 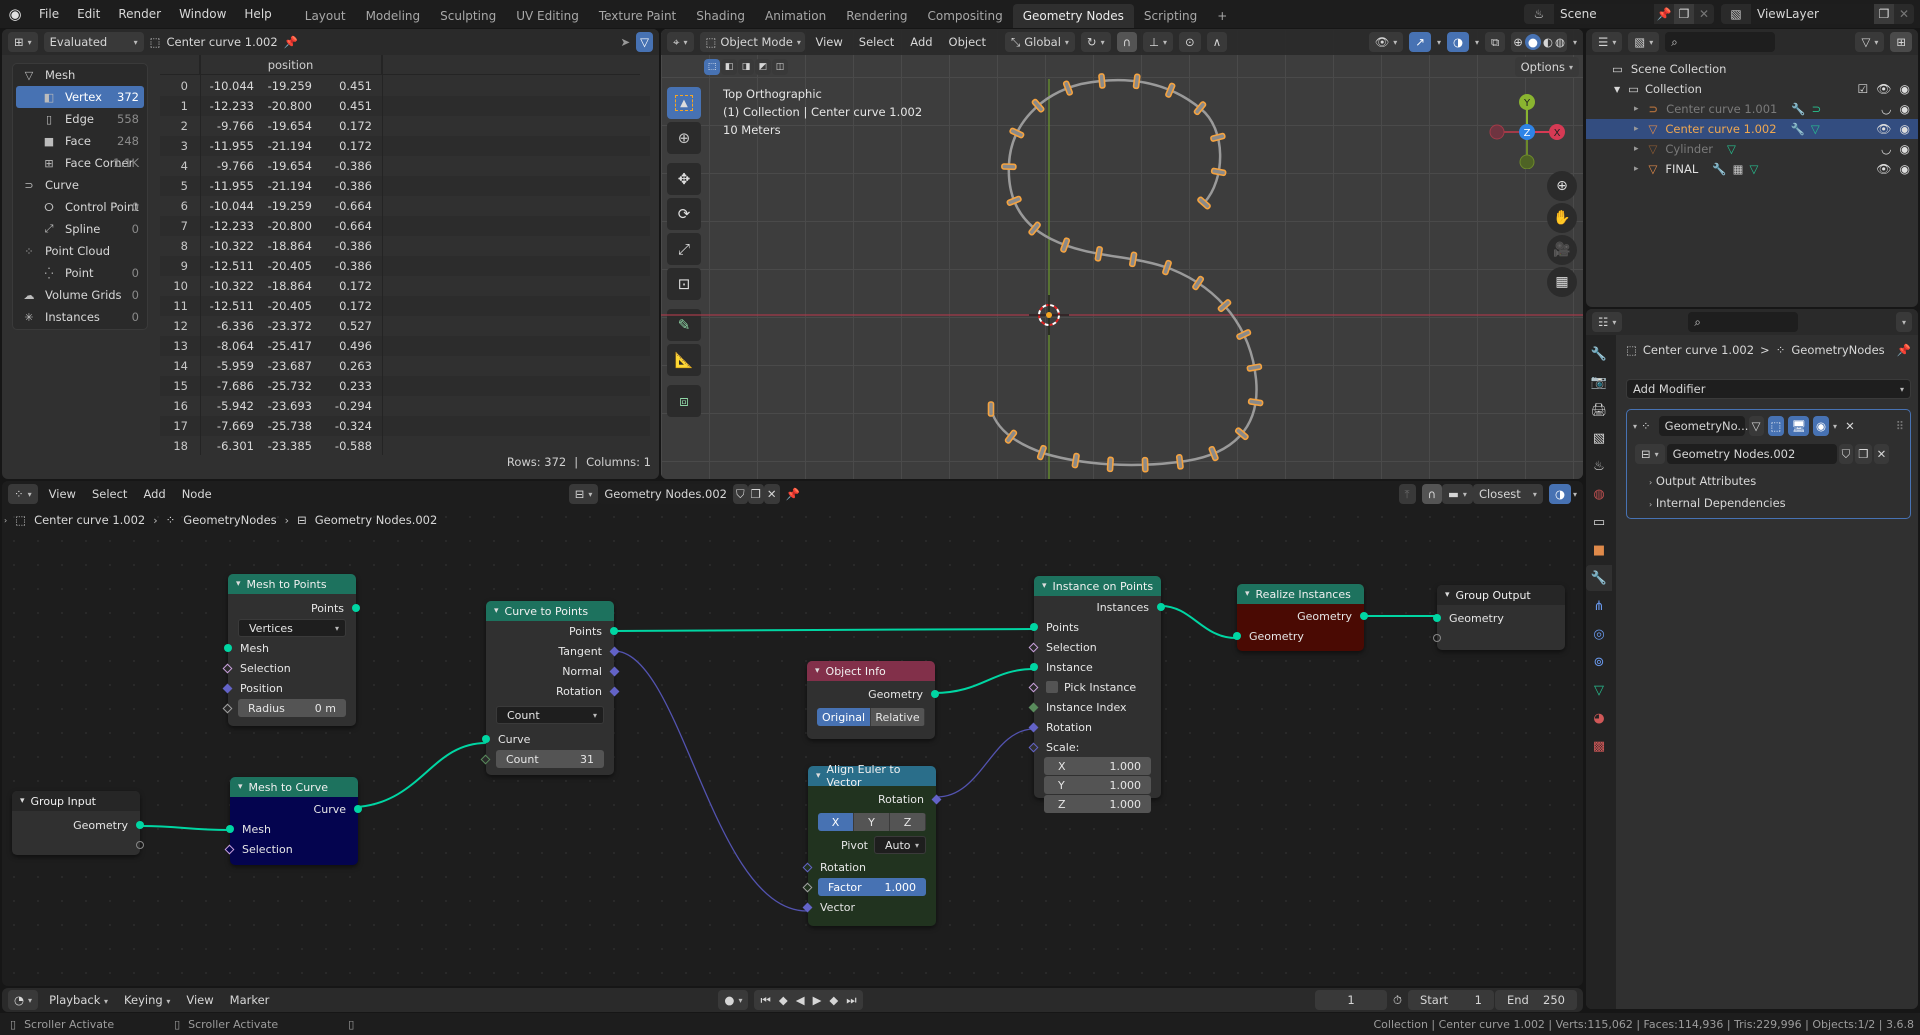 What do you see at coordinates (871, 671) in the screenshot?
I see `node-header: ▾ Object Info` at bounding box center [871, 671].